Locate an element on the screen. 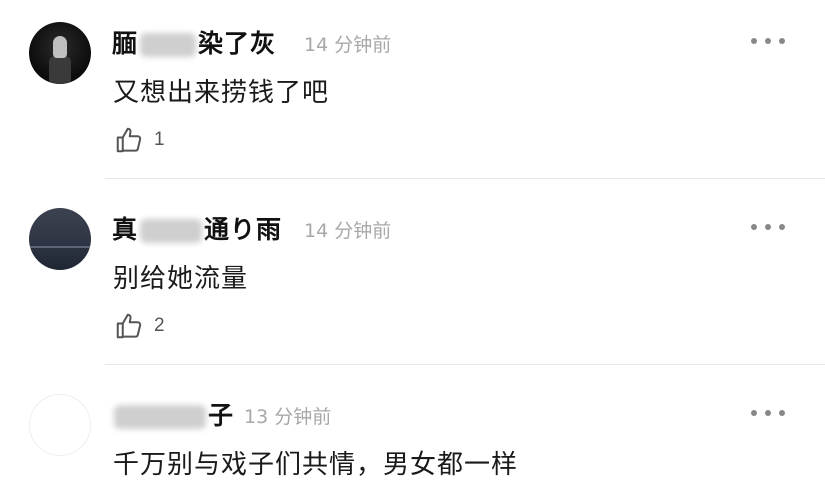  timestamp: 13 分钟前 is located at coordinates (288, 417).